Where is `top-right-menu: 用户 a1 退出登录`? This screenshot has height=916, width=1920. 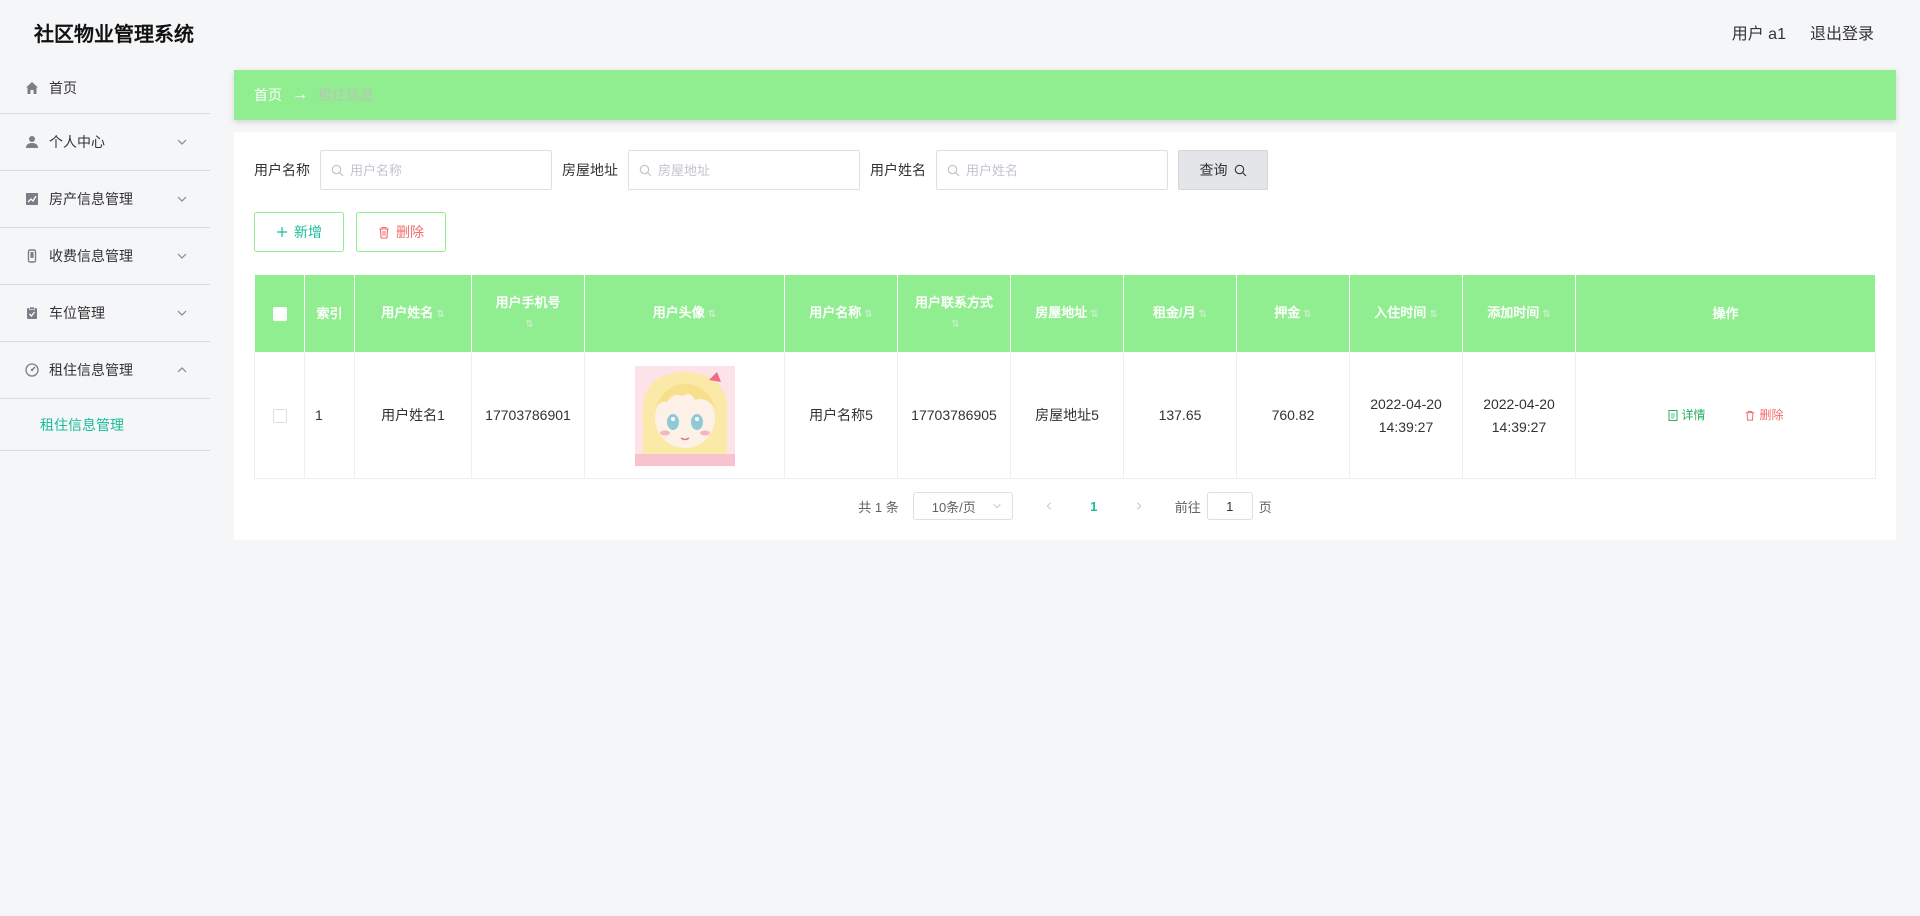 top-right-menu: 用户 a1 退出登录 is located at coordinates (1803, 32).